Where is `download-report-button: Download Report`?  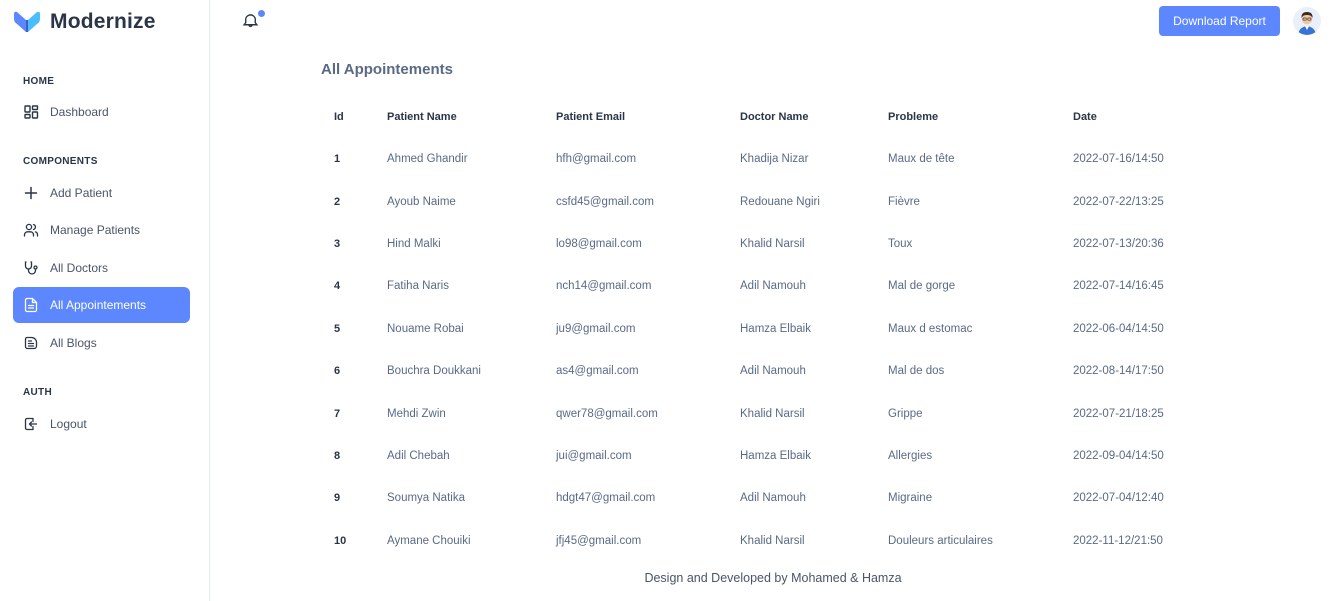
download-report-button: Download Report is located at coordinates (1219, 21).